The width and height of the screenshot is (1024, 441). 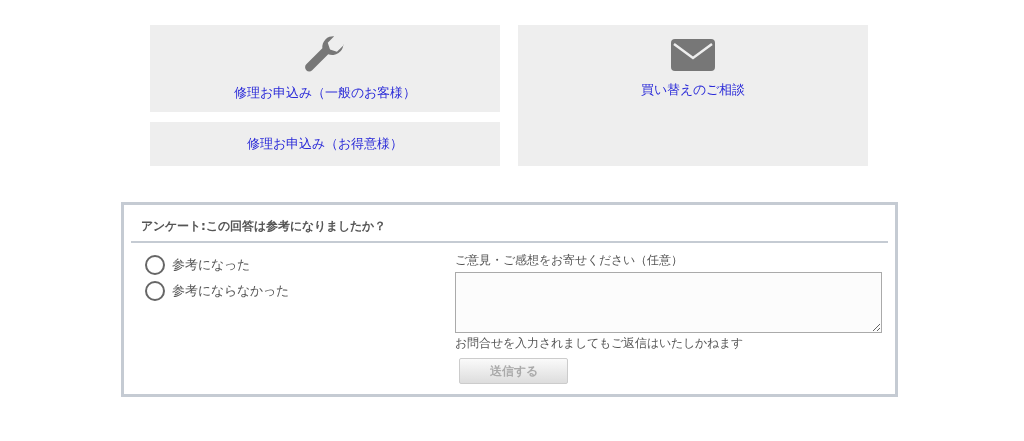 I want to click on tile-label: 買い替えのご相談, so click(x=693, y=90).